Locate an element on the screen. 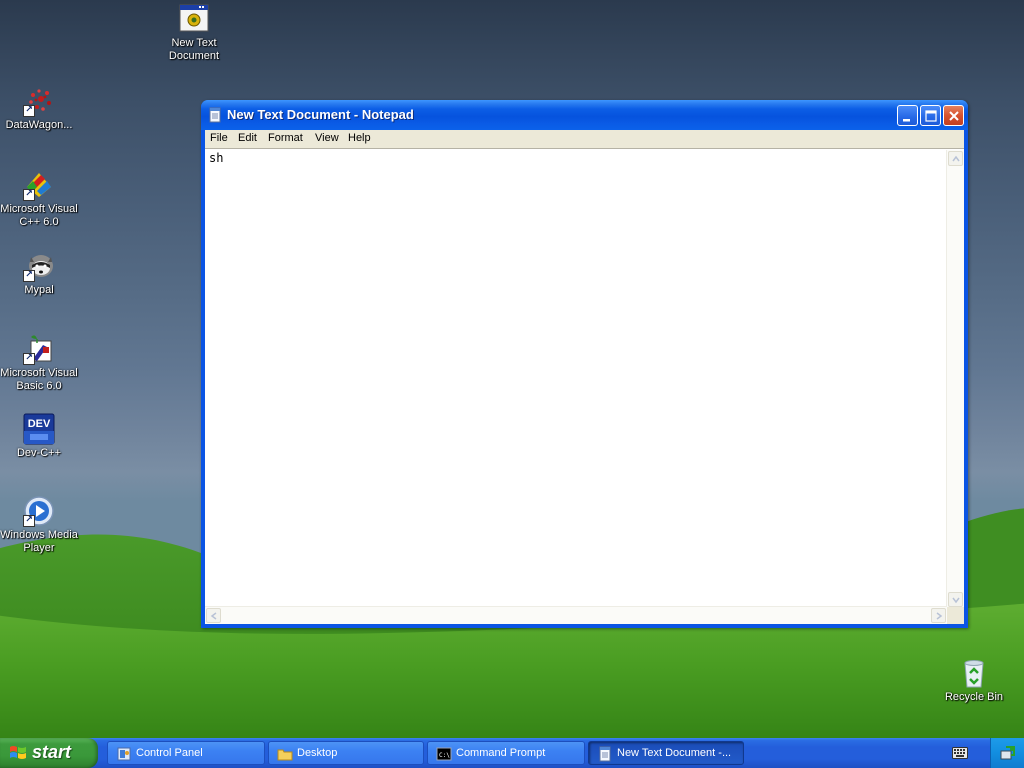 The height and width of the screenshot is (768, 1024). control-panel-icon is located at coordinates (124, 754).